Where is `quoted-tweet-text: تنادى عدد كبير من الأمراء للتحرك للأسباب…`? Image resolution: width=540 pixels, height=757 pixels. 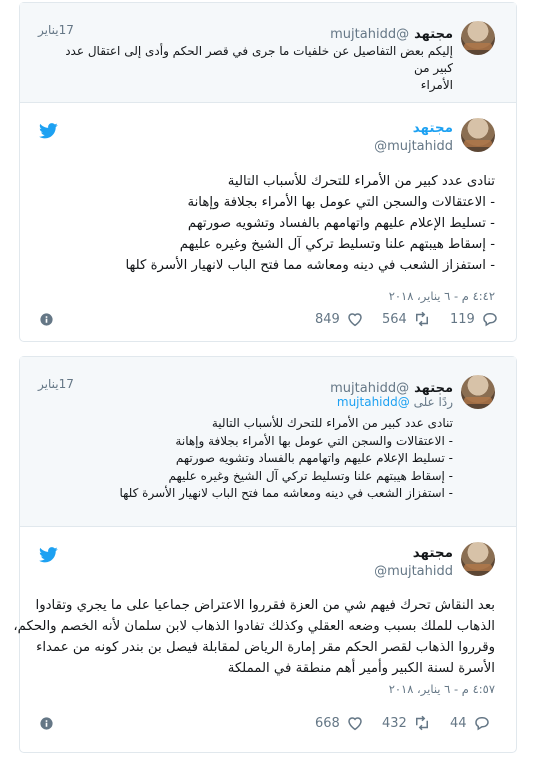
quoted-tweet-text: تنادى عدد كبير من الأمراء للتحرك للأسباب… is located at coordinates (254, 459).